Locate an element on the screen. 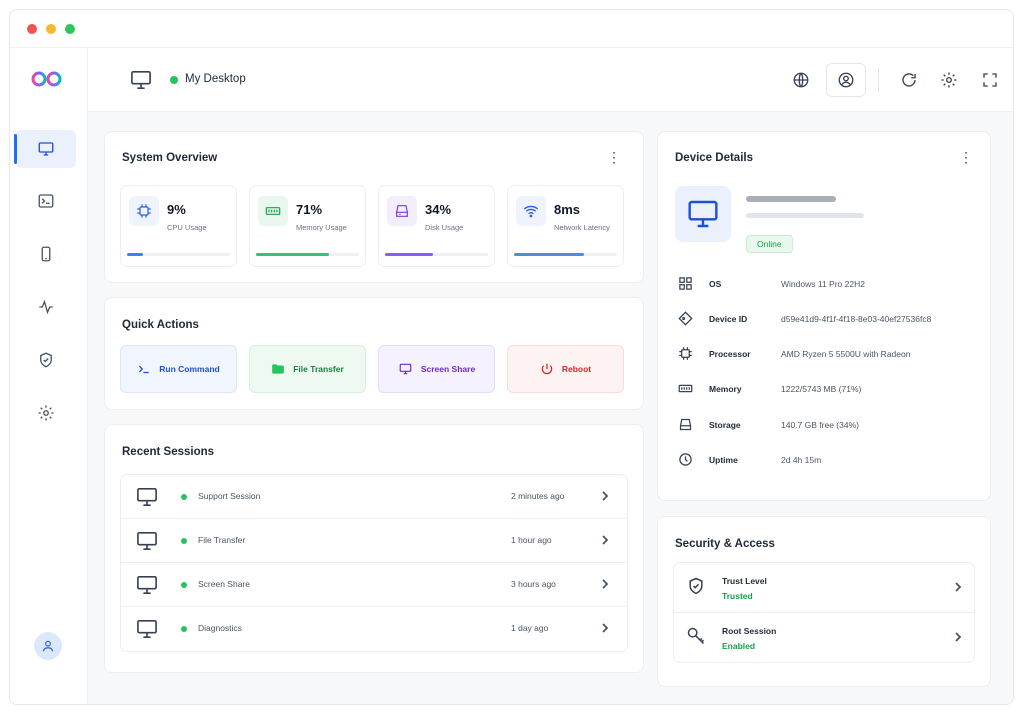  system-overview-menu-button: ⋮ is located at coordinates (614, 157).